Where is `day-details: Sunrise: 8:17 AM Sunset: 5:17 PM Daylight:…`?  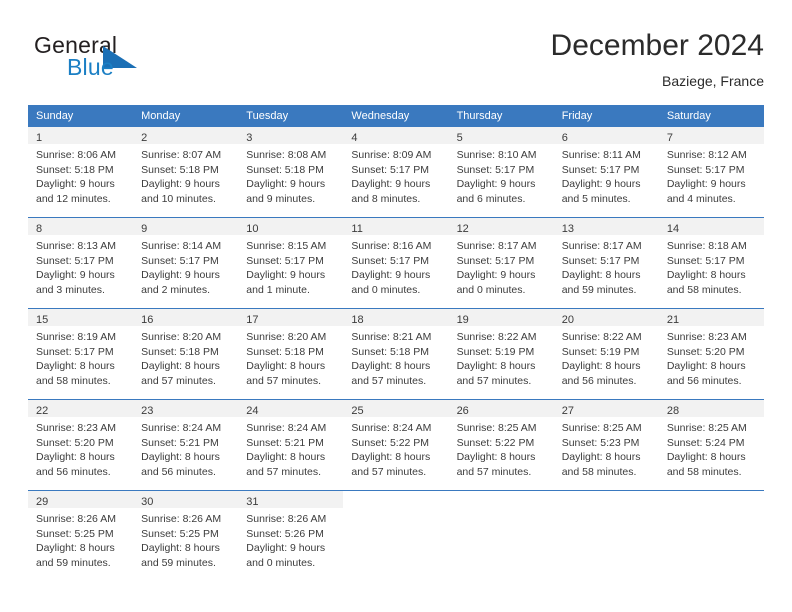
day-details: Sunrise: 8:17 AM Sunset: 5:17 PM Daylight:… is located at coordinates (606, 266).